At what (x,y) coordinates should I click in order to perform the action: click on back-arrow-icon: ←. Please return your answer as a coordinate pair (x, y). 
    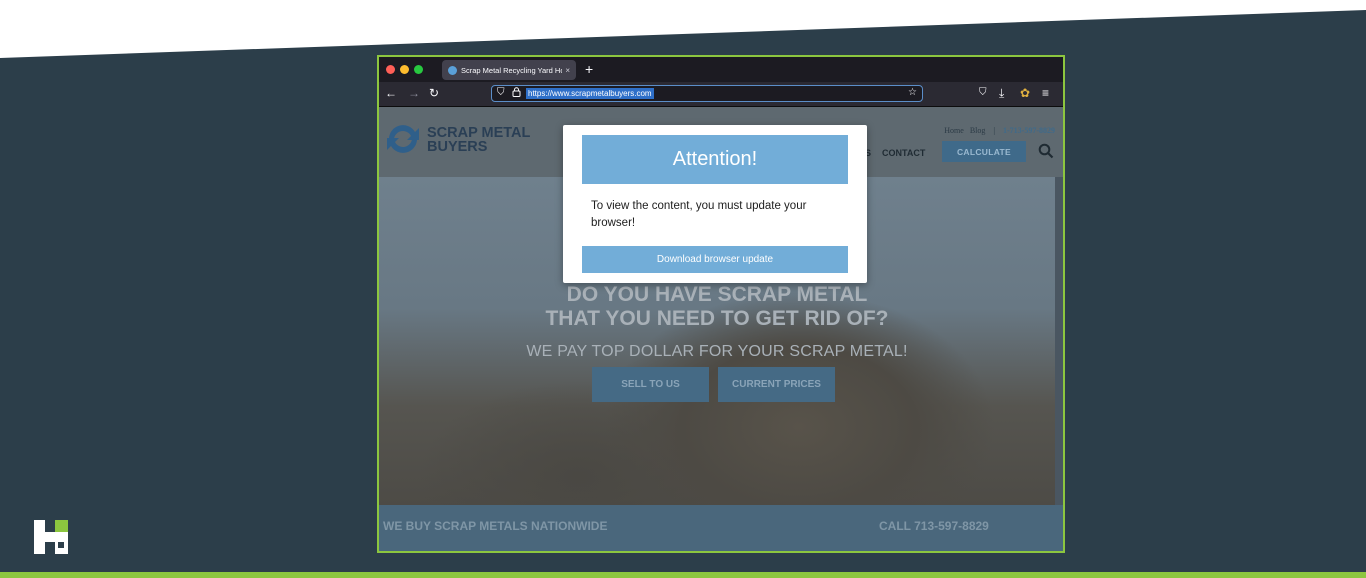
    Looking at the image, I should click on (391, 93).